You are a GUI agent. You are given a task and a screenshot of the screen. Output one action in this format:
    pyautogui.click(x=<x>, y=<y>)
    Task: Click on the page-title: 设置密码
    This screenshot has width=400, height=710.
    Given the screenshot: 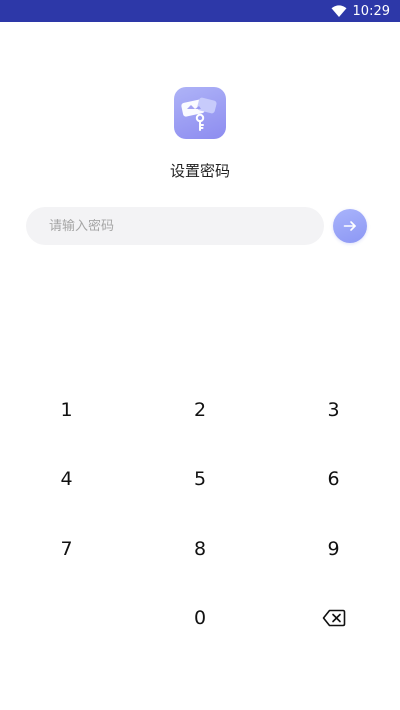 What is the action you would take?
    pyautogui.click(x=199, y=171)
    